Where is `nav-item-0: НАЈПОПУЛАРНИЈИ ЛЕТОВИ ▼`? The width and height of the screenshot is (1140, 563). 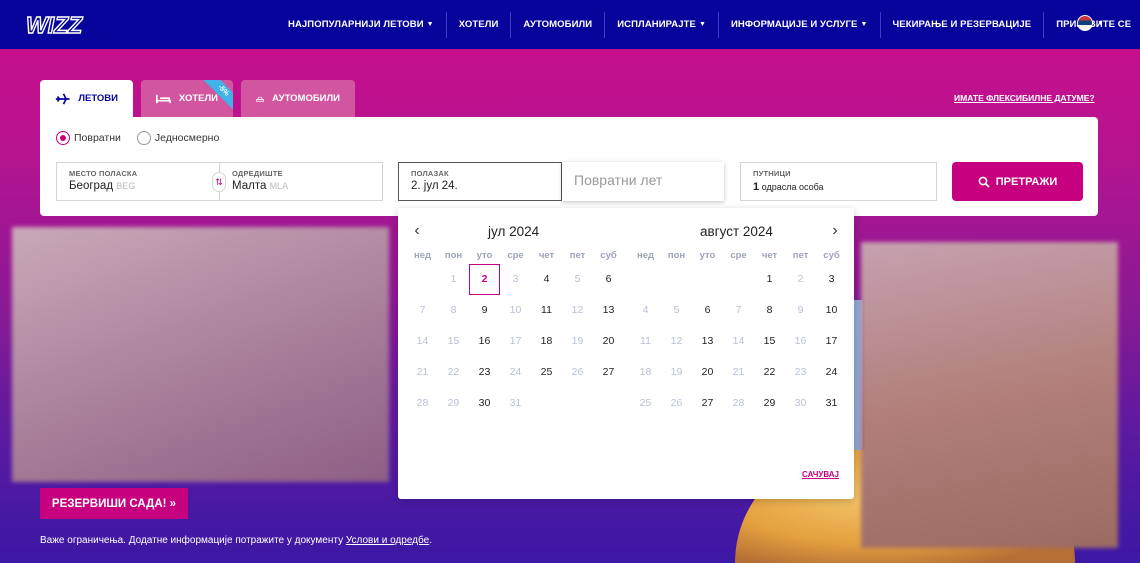
nav-item-0: НАЈПОПУЛАРНИЈИ ЛЕТОВИ ▼ is located at coordinates (361, 25).